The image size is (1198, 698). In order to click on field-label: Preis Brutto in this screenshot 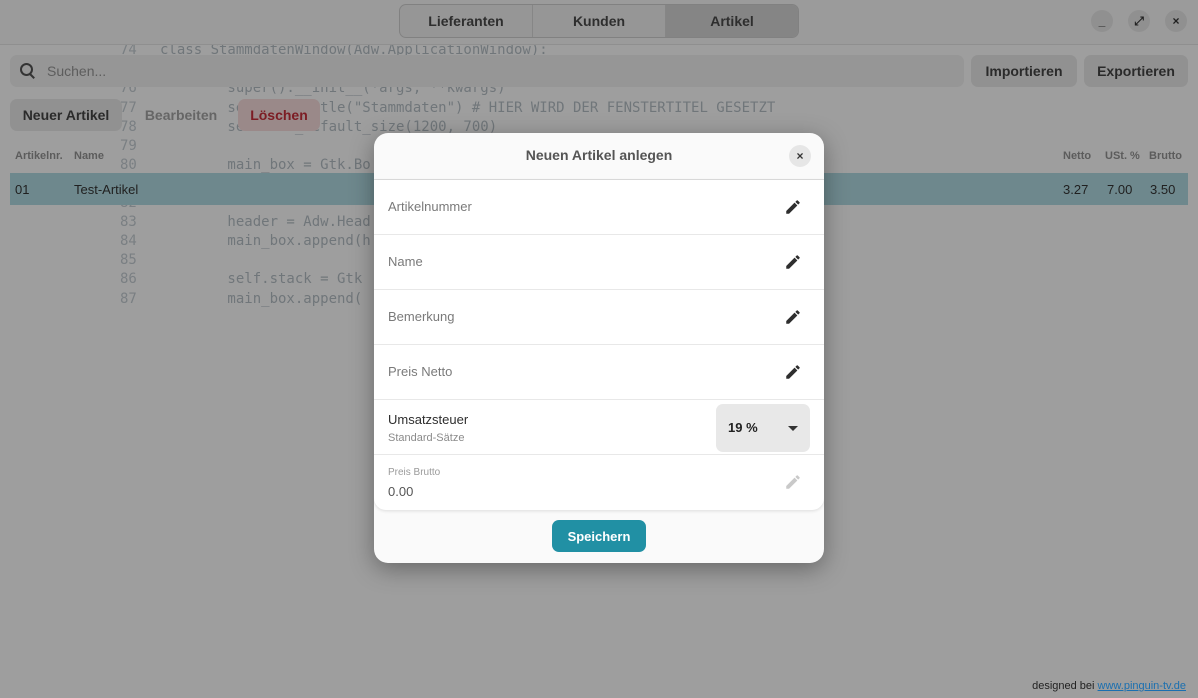, I will do `click(414, 472)`.